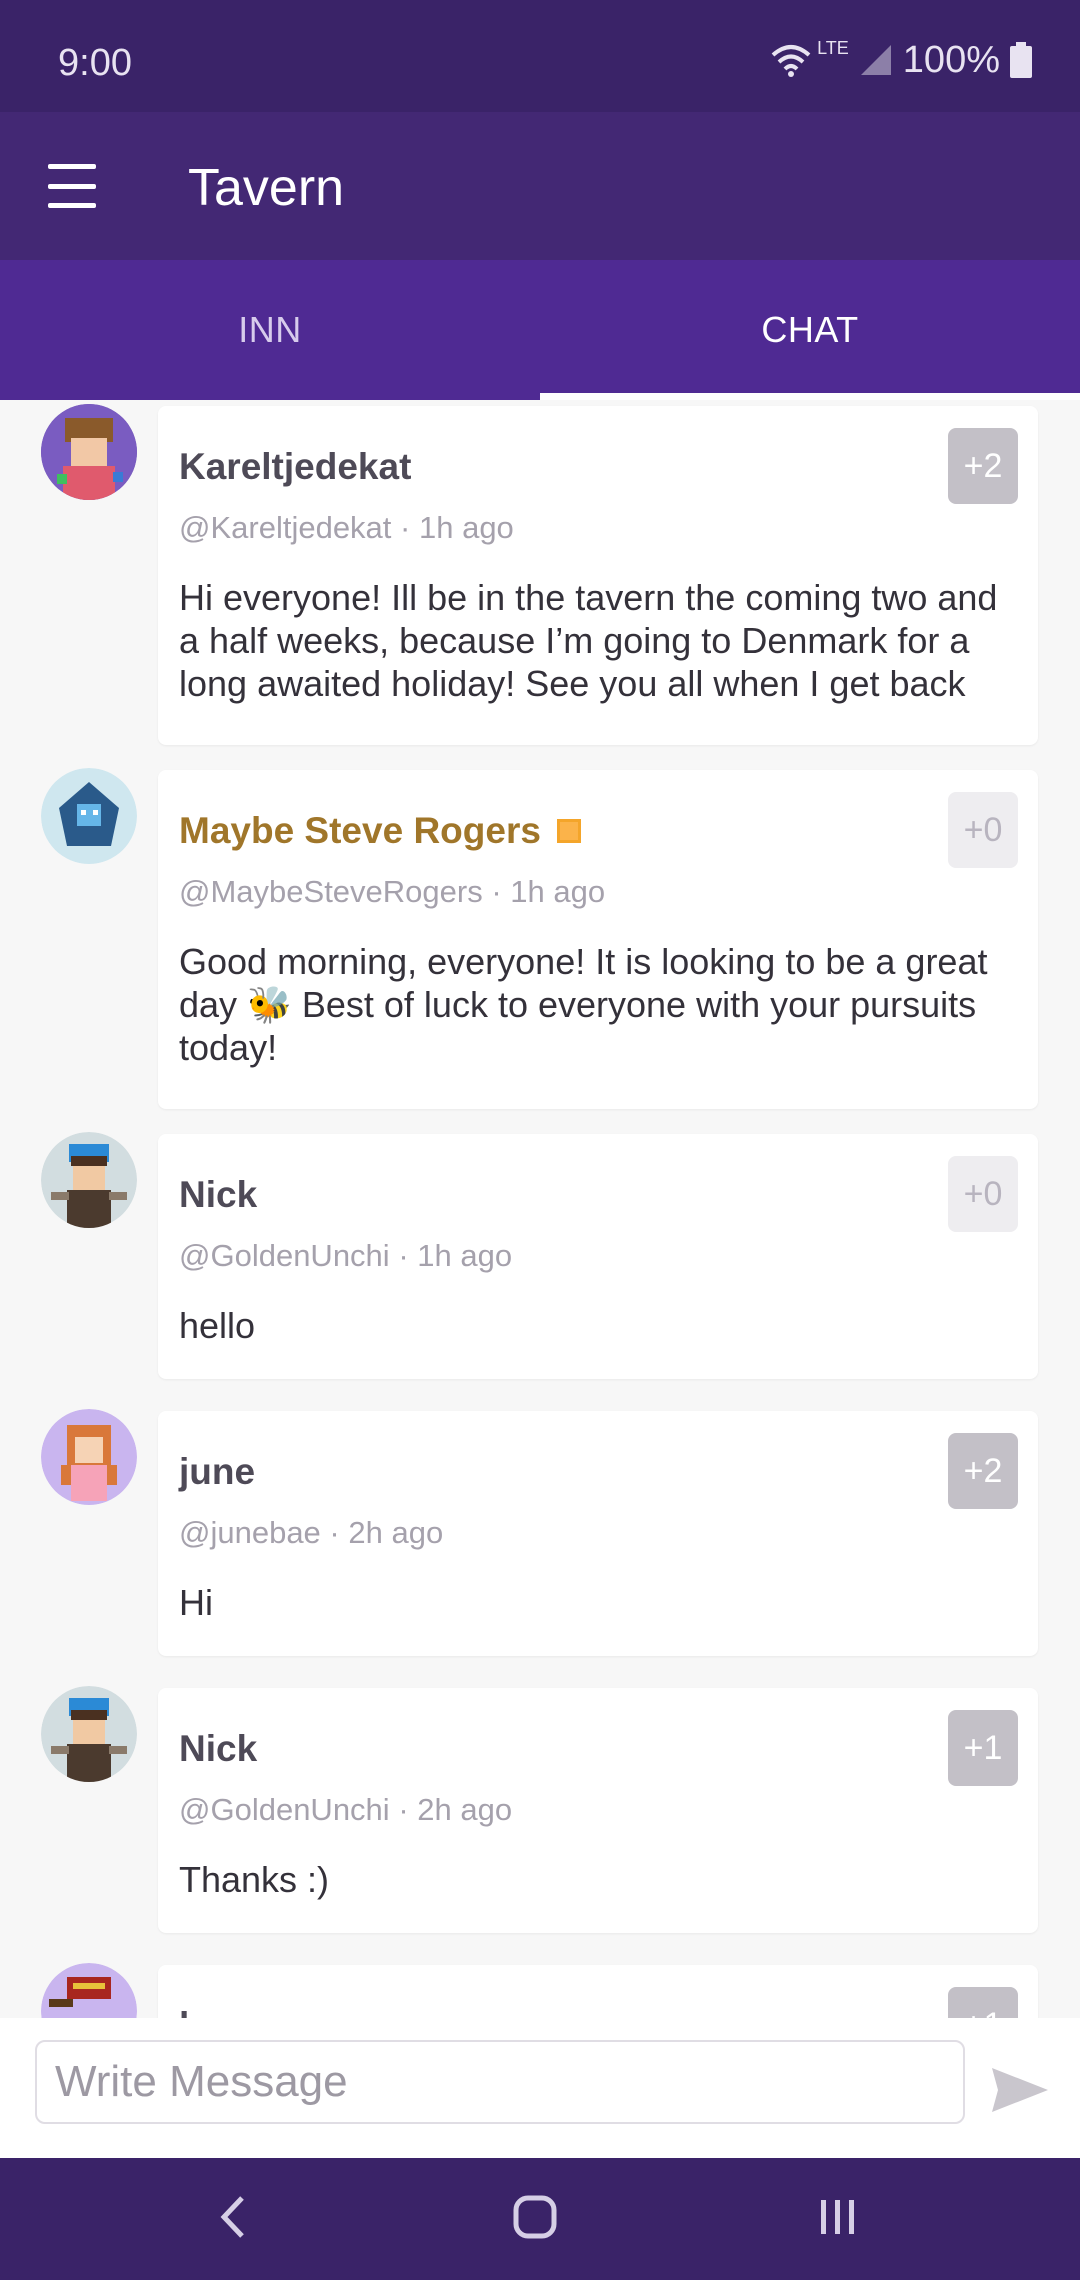  What do you see at coordinates (196, 1602) in the screenshot?
I see `message-text: Hi` at bounding box center [196, 1602].